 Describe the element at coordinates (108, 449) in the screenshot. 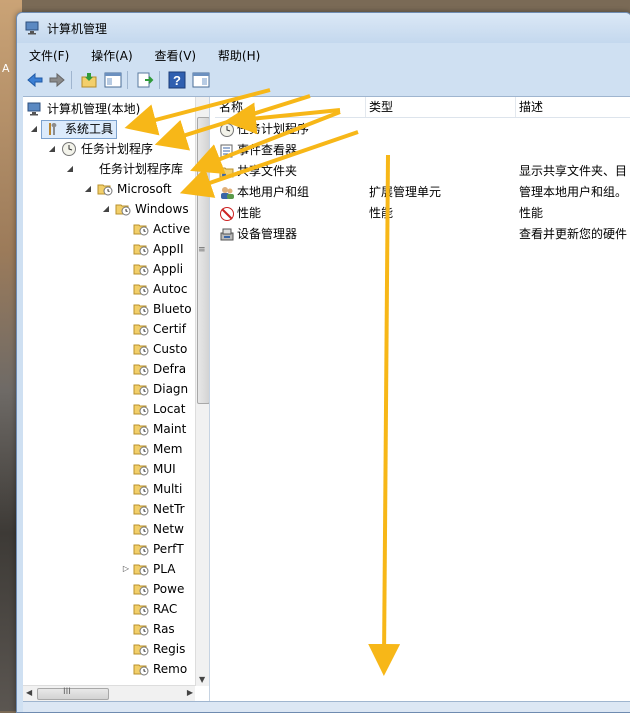

I see `tree-item-task-folder: Mem` at that location.